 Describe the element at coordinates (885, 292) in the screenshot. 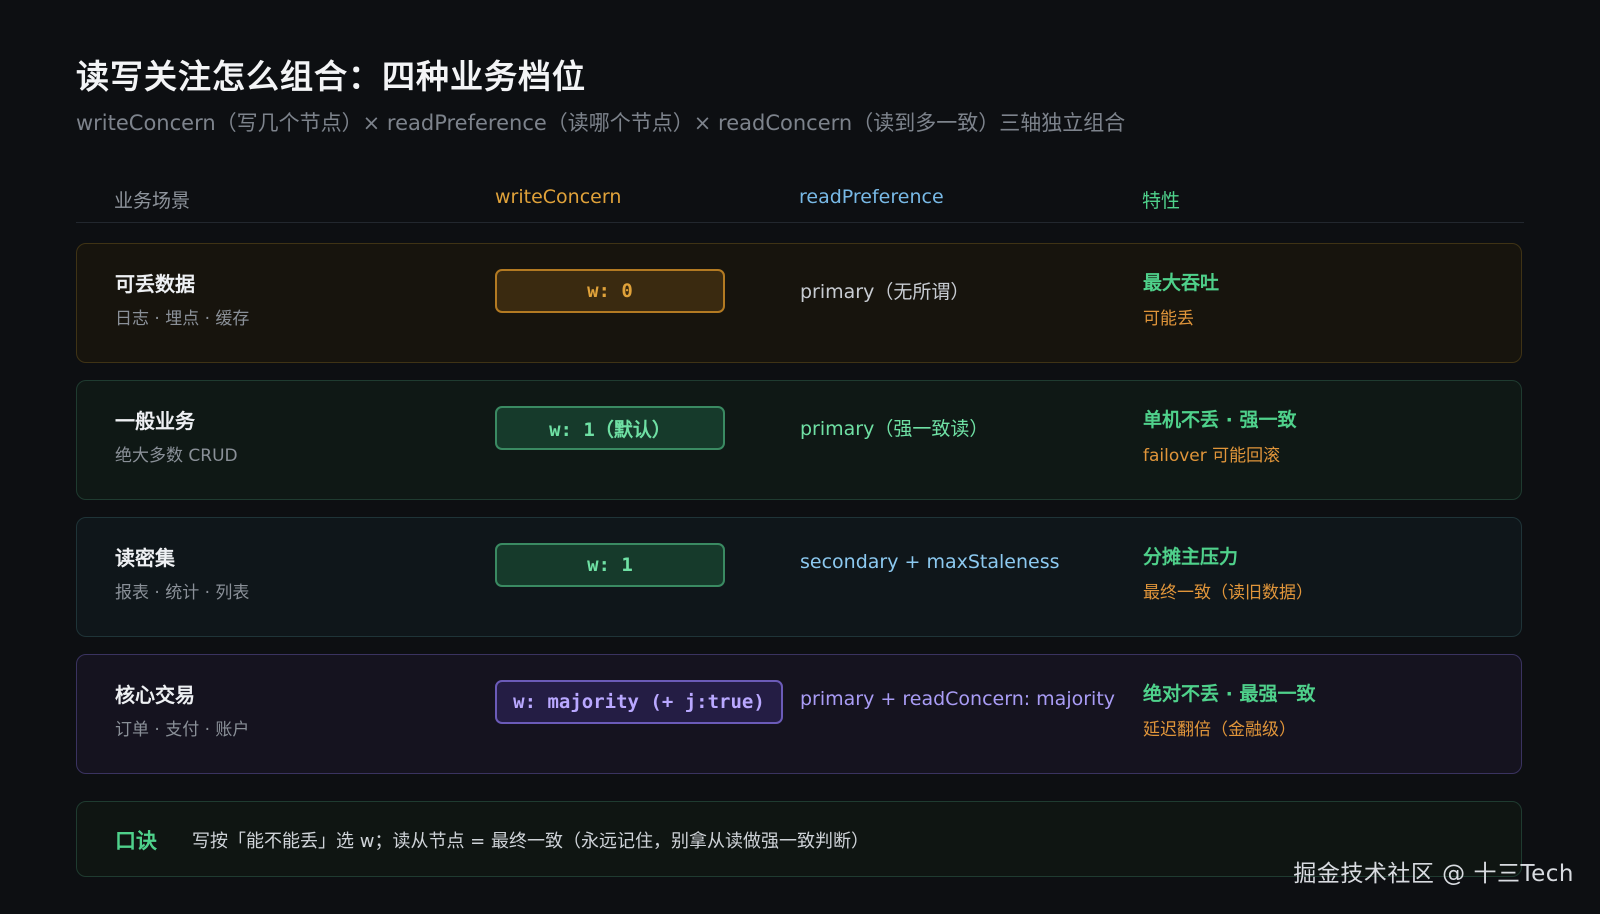

I see `readpreference-value: primary（无所谓）` at that location.